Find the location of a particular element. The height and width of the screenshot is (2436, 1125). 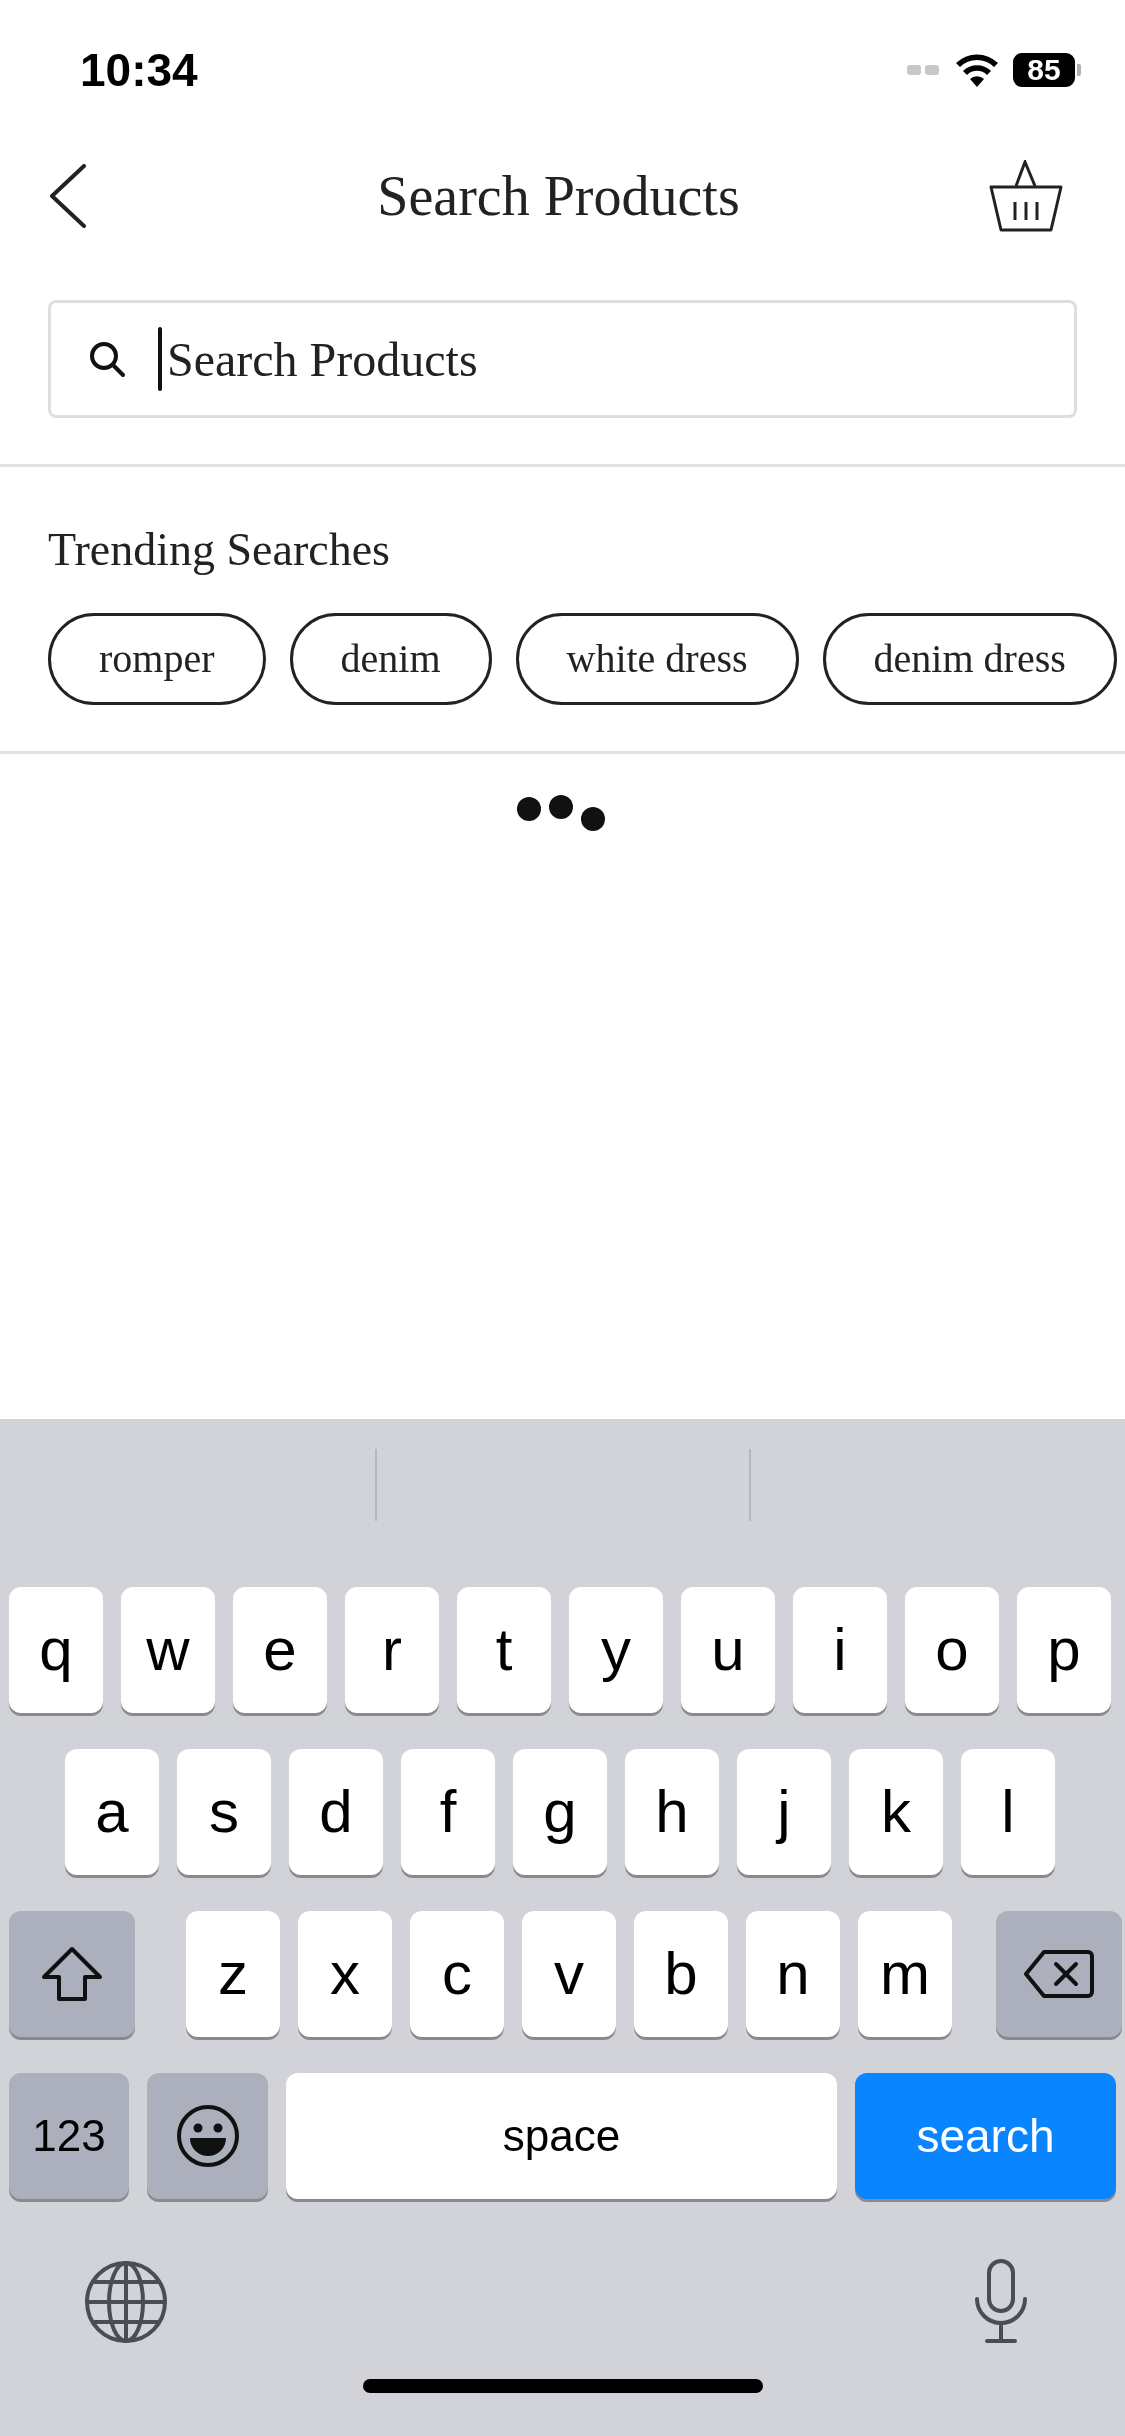

emoji-key is located at coordinates (207, 2136).